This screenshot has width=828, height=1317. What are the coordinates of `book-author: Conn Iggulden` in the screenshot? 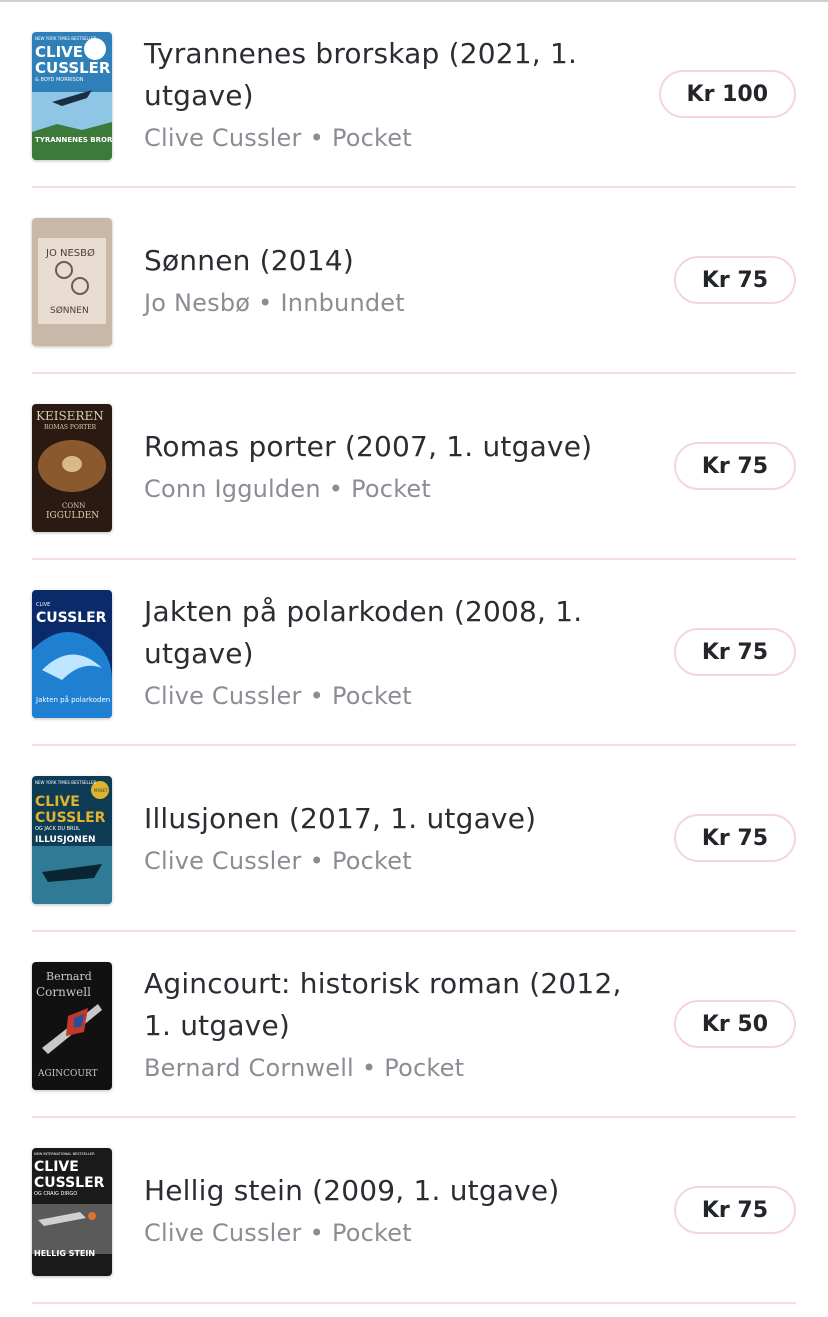 It's located at (232, 489).